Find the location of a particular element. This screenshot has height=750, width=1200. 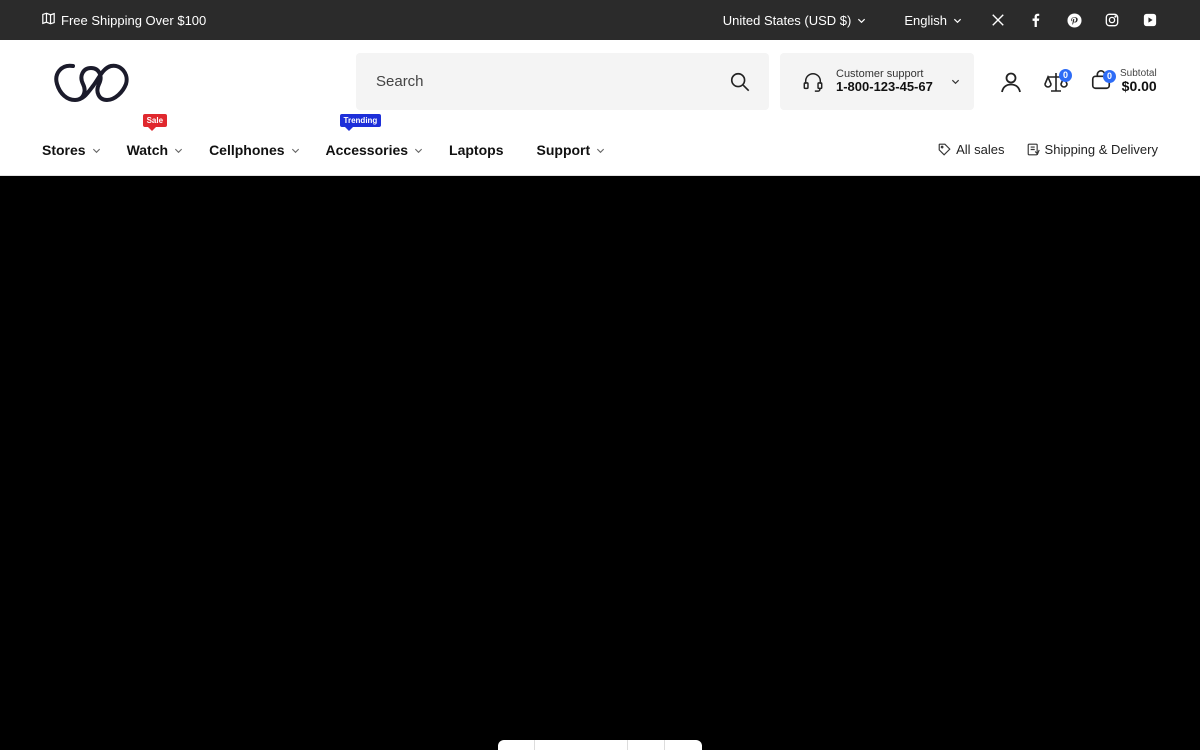

nav-item-watch: Sale Watch is located at coordinates (154, 136).